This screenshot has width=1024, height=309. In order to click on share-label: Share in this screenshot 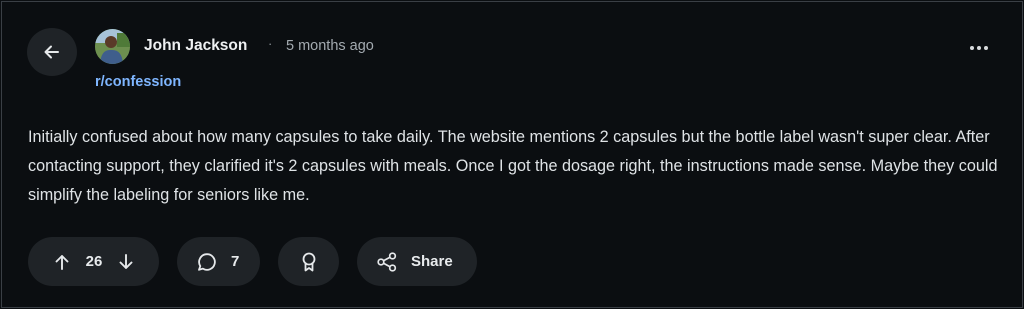, I will do `click(432, 261)`.